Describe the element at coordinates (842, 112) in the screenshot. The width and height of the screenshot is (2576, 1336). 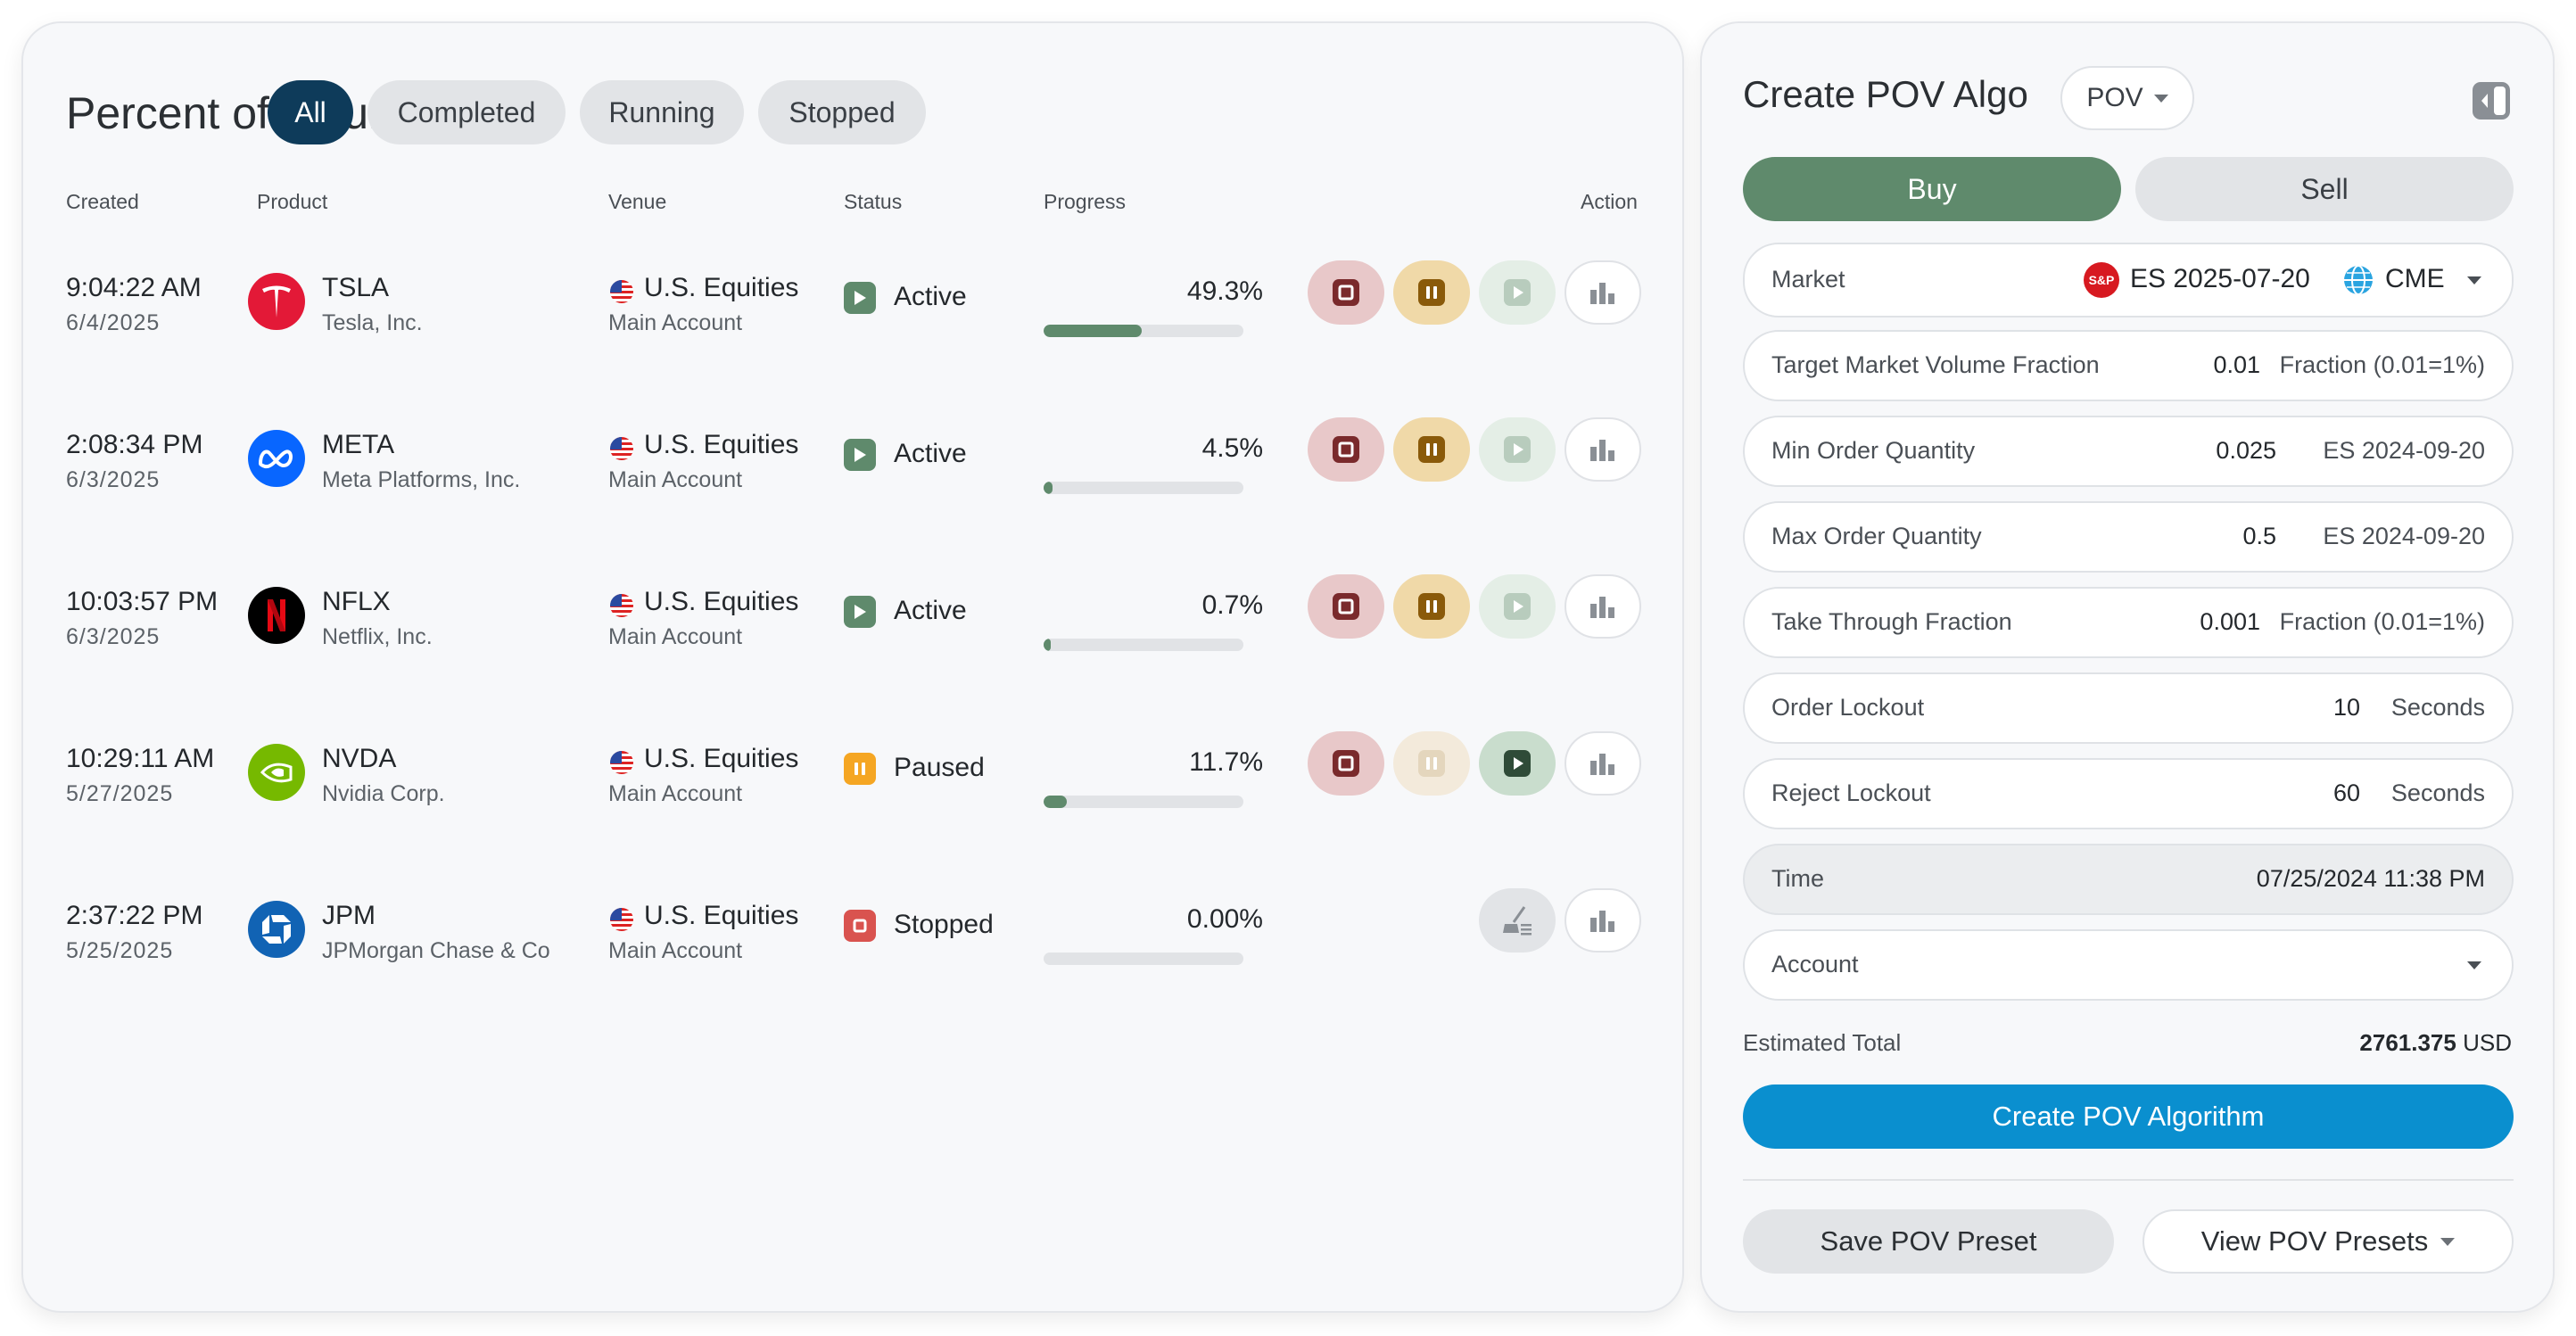
I see `filter-stopped: Stopped` at that location.